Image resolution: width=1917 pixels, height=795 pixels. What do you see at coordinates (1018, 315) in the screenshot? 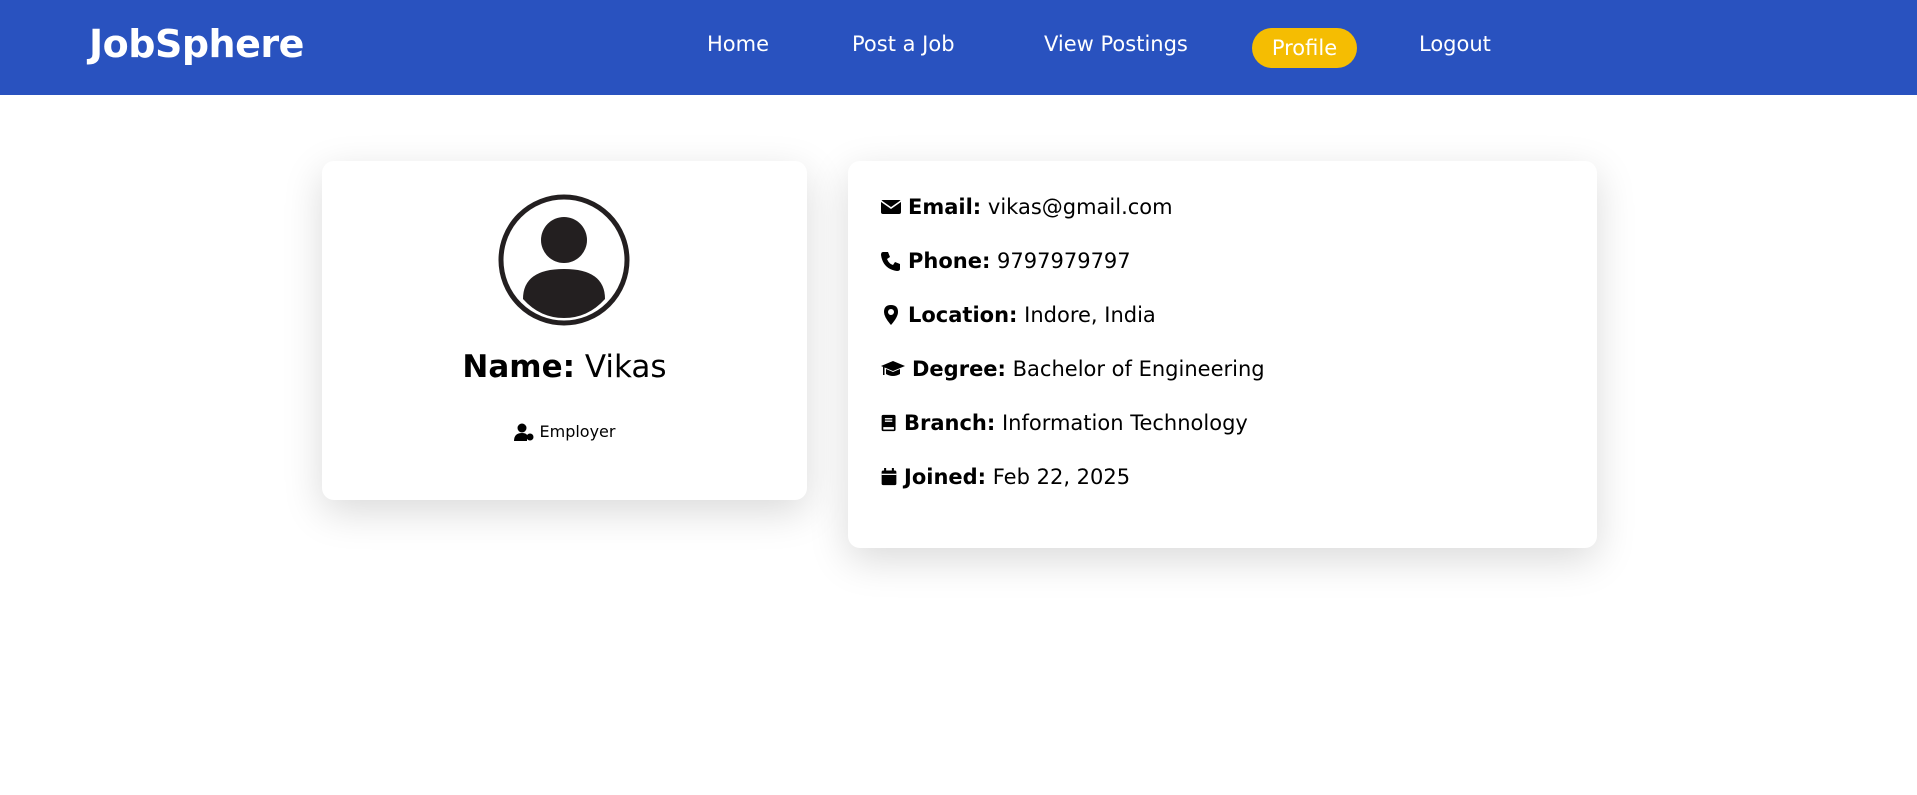
I see `detail-location: Location: Indore, India` at bounding box center [1018, 315].